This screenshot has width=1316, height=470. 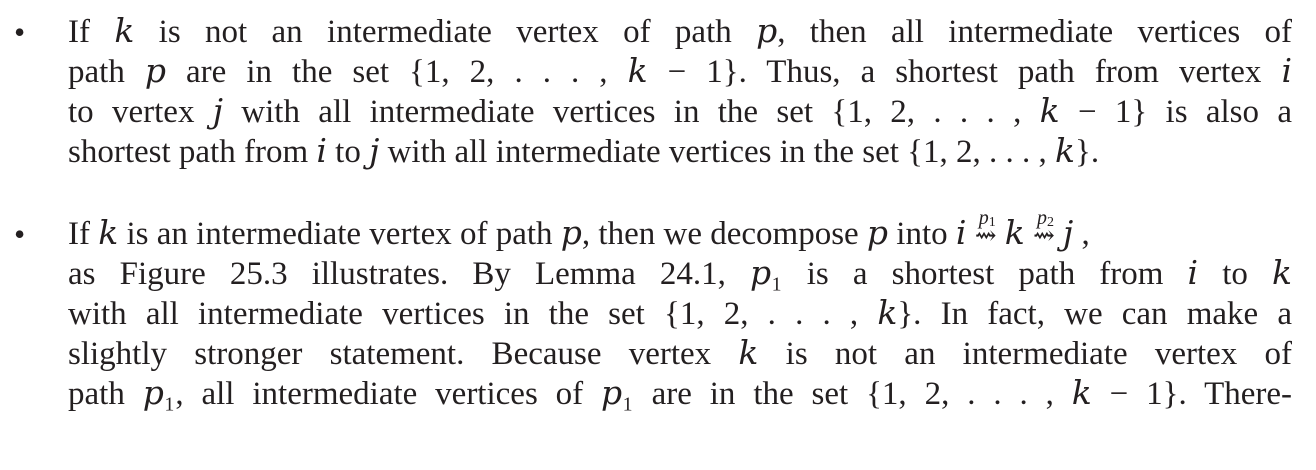 I want to click on path-label-p1: p1, so click(x=987, y=218).